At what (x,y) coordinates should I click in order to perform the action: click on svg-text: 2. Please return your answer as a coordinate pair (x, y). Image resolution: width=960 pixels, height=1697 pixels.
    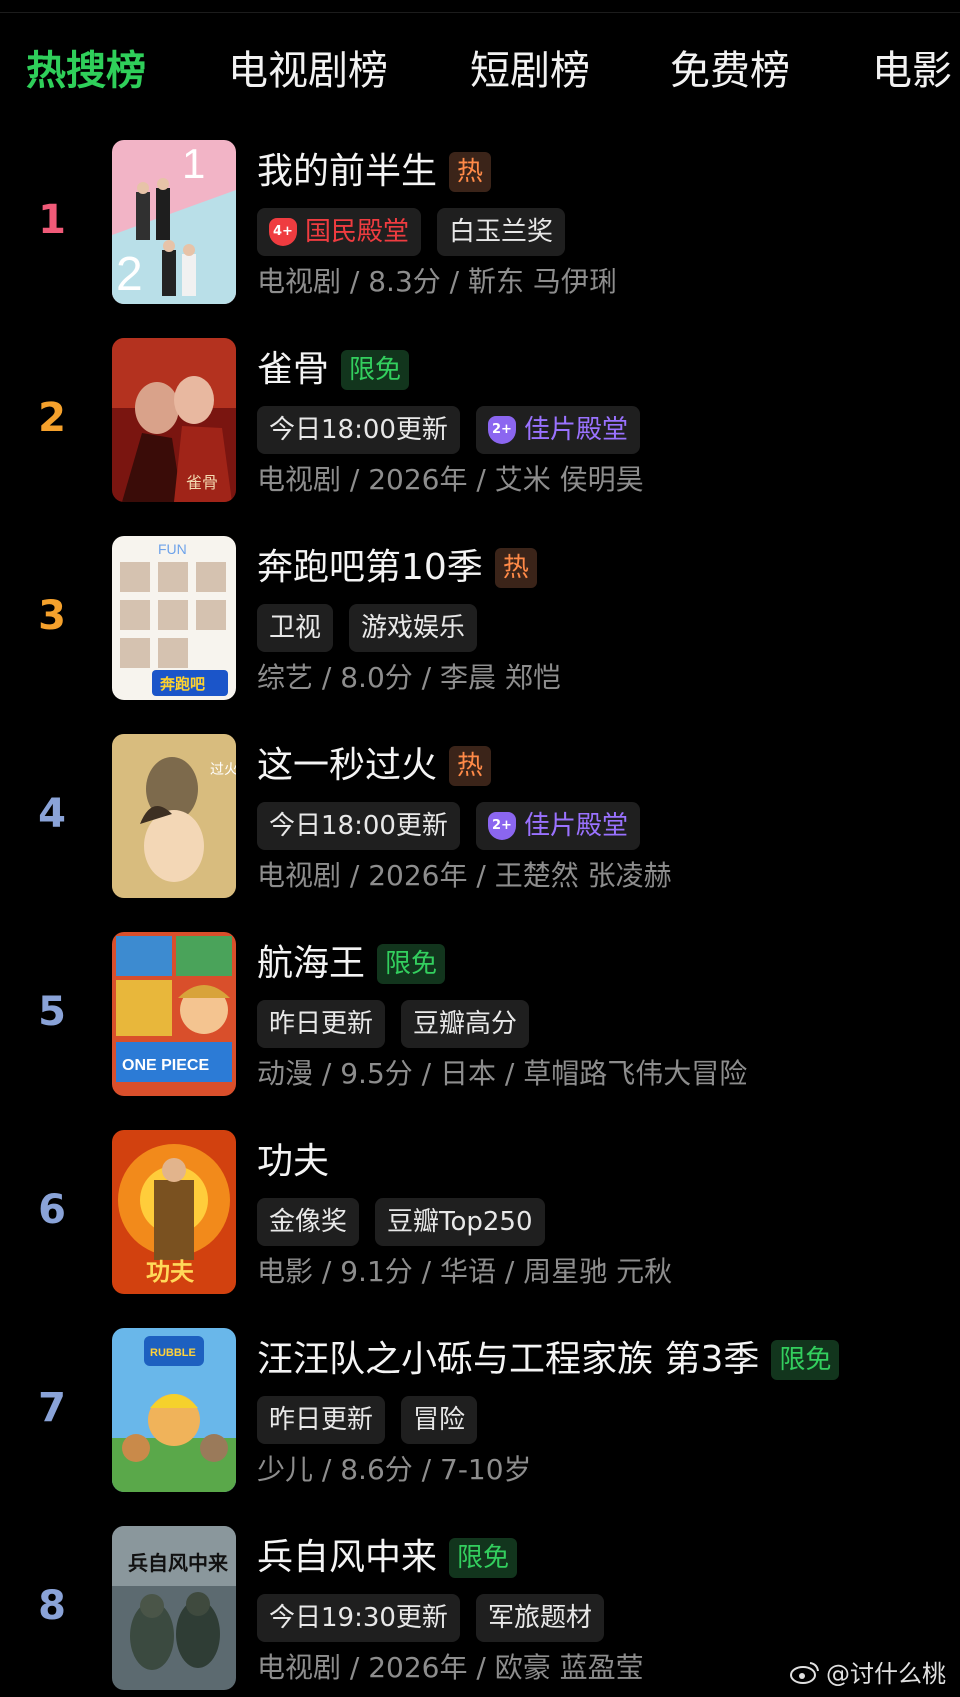
    Looking at the image, I should click on (129, 274).